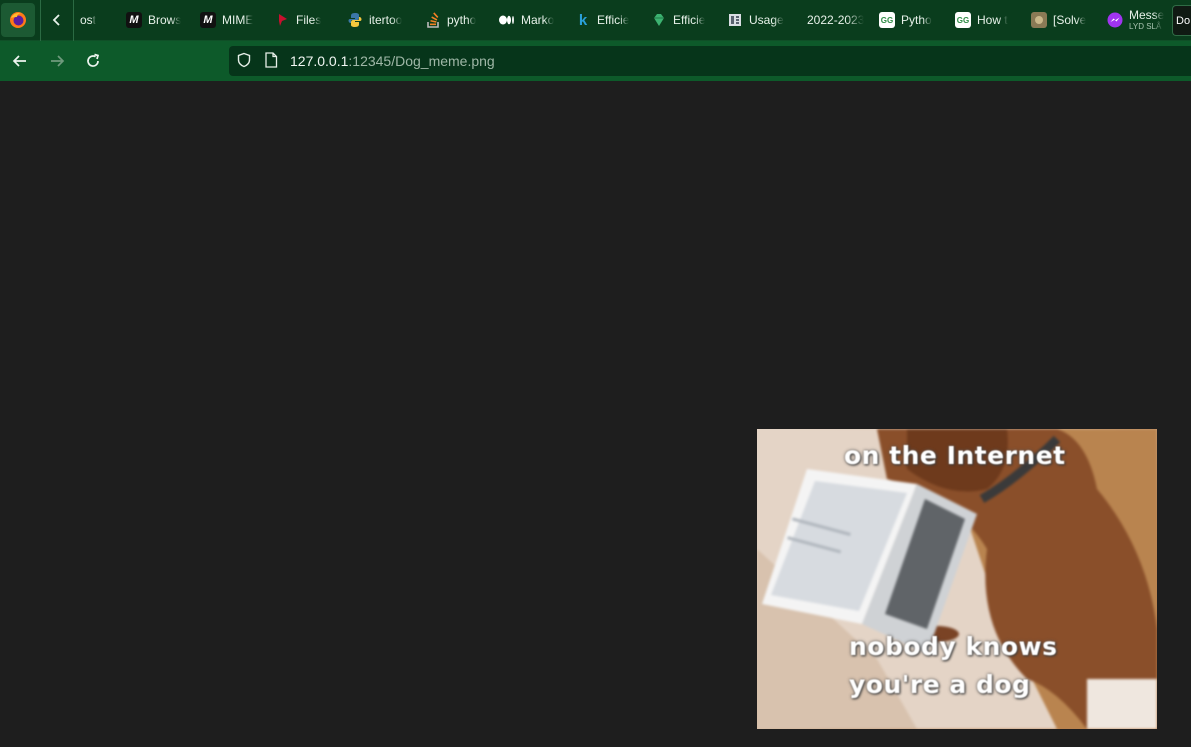  Describe the element at coordinates (1115, 20) in the screenshot. I see `messenger-icon` at that location.